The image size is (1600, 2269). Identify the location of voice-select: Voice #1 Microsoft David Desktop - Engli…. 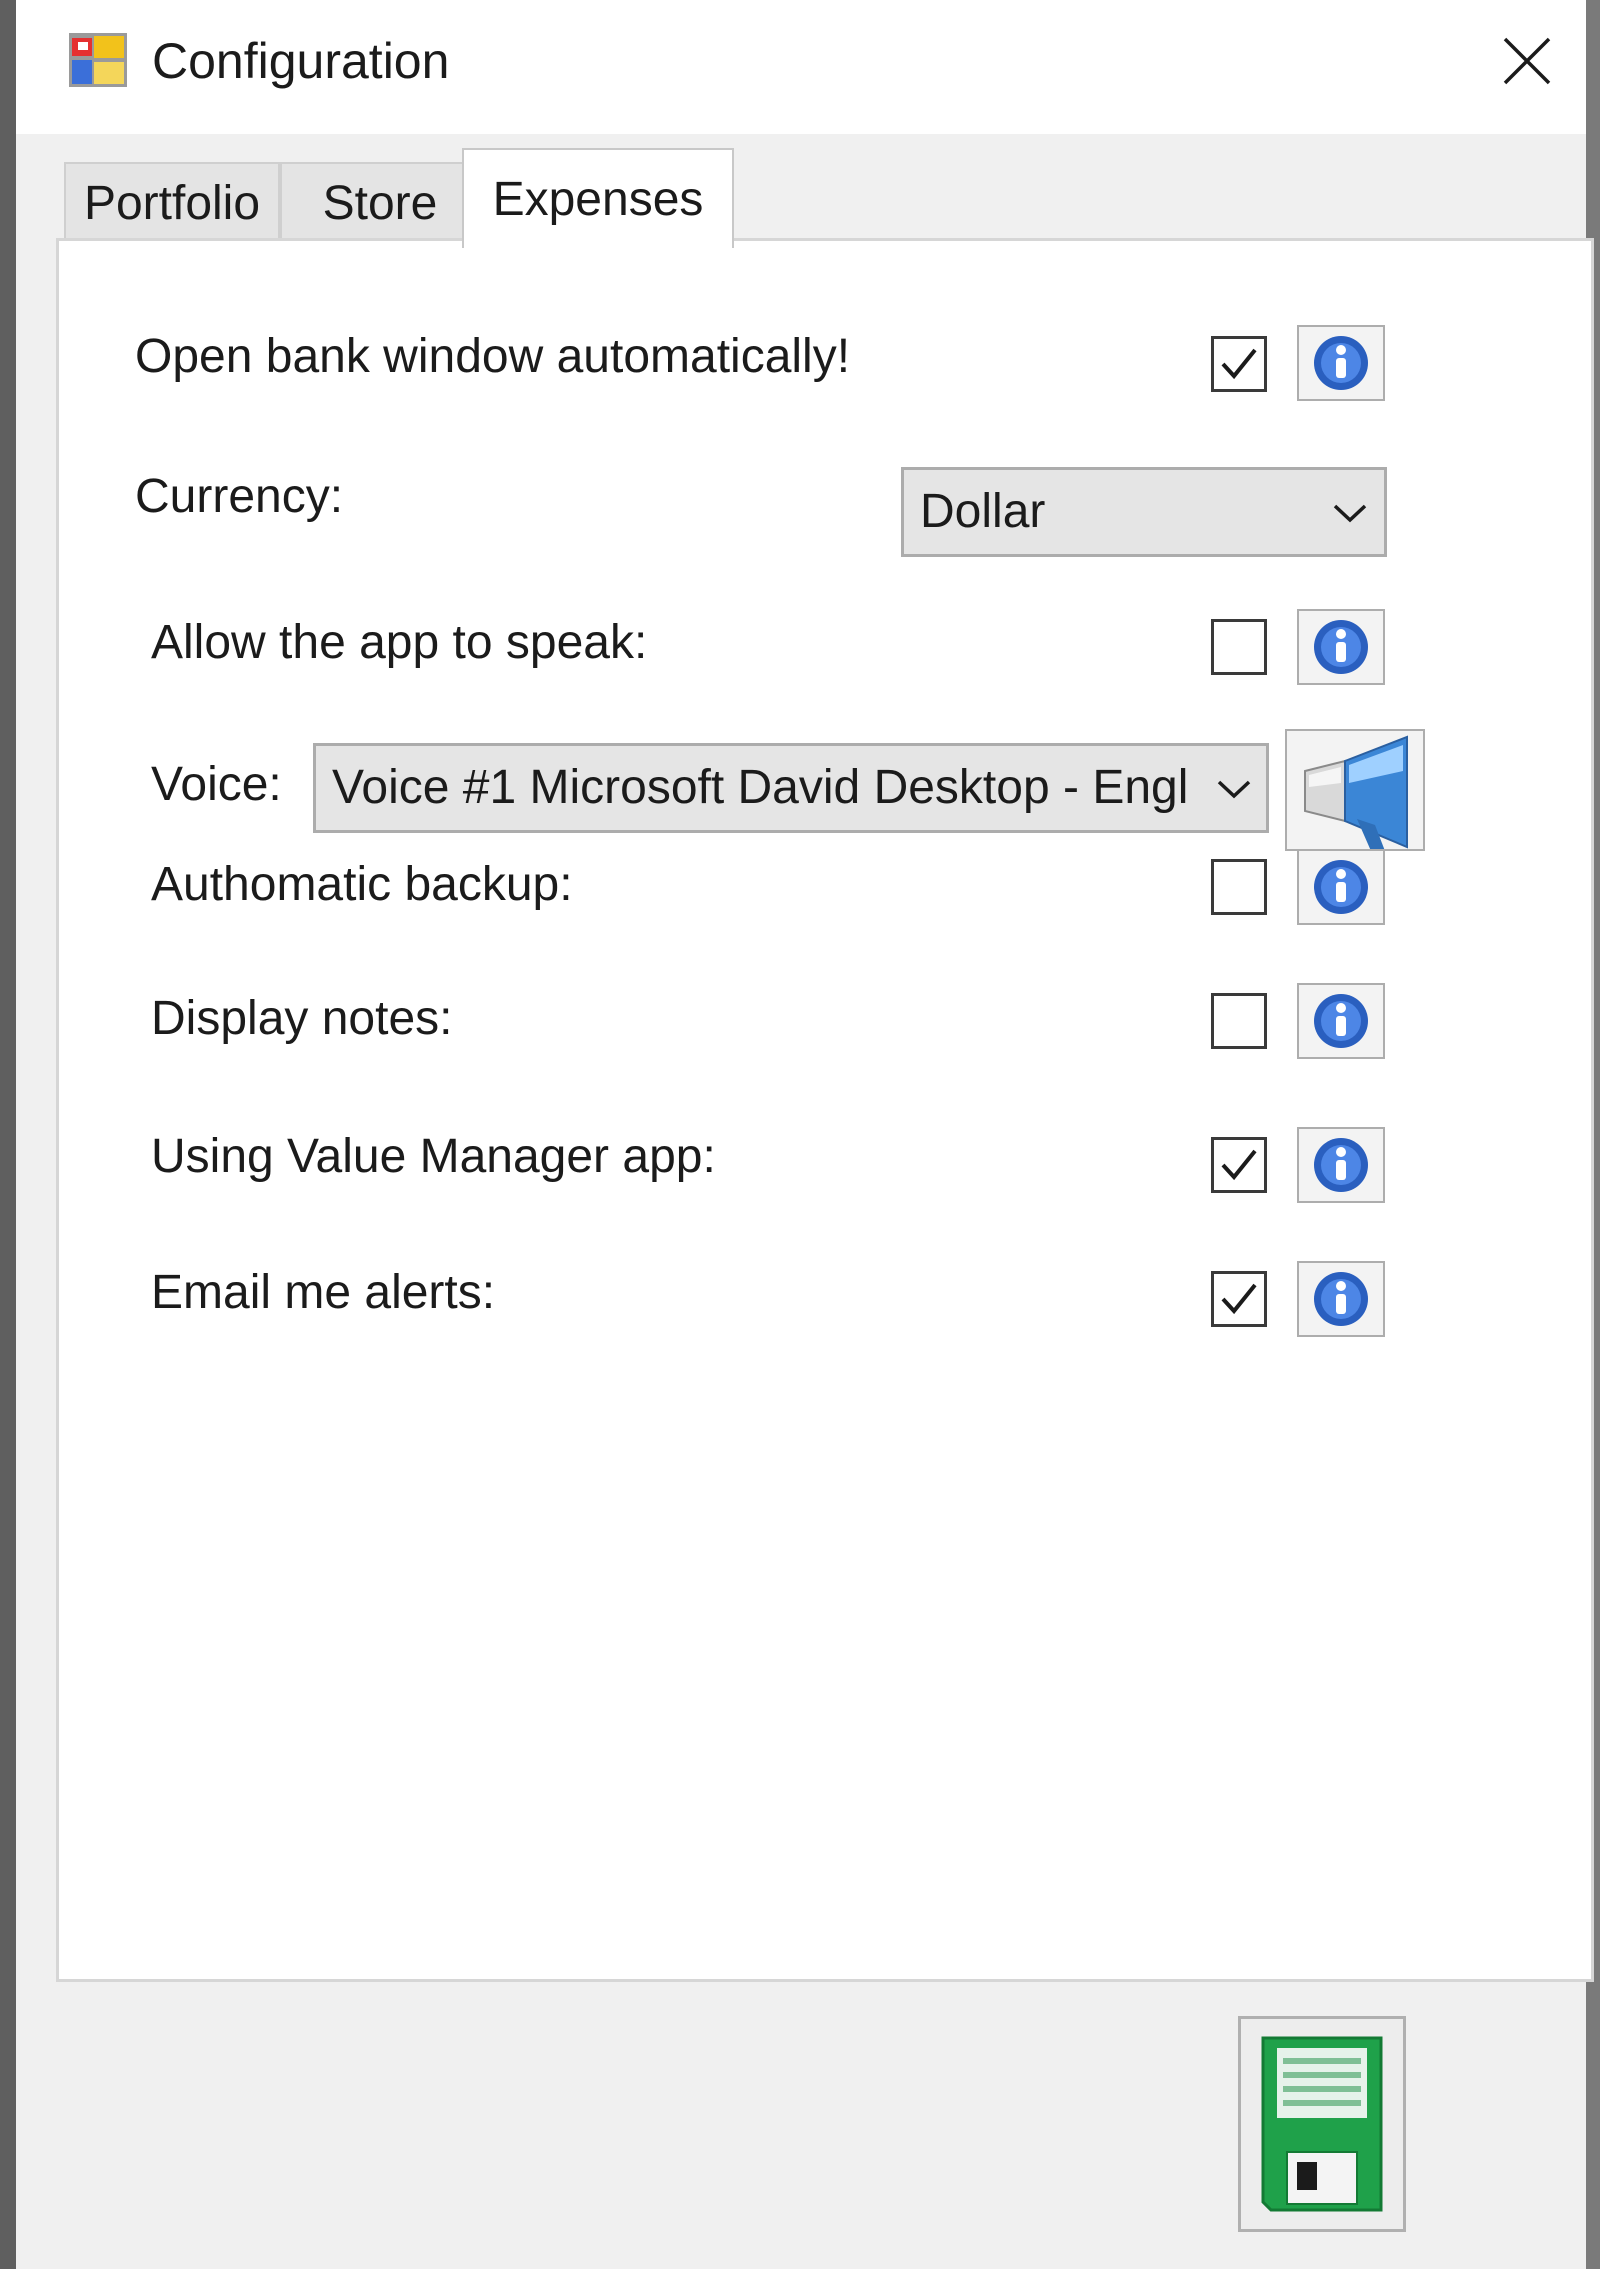
(791, 788).